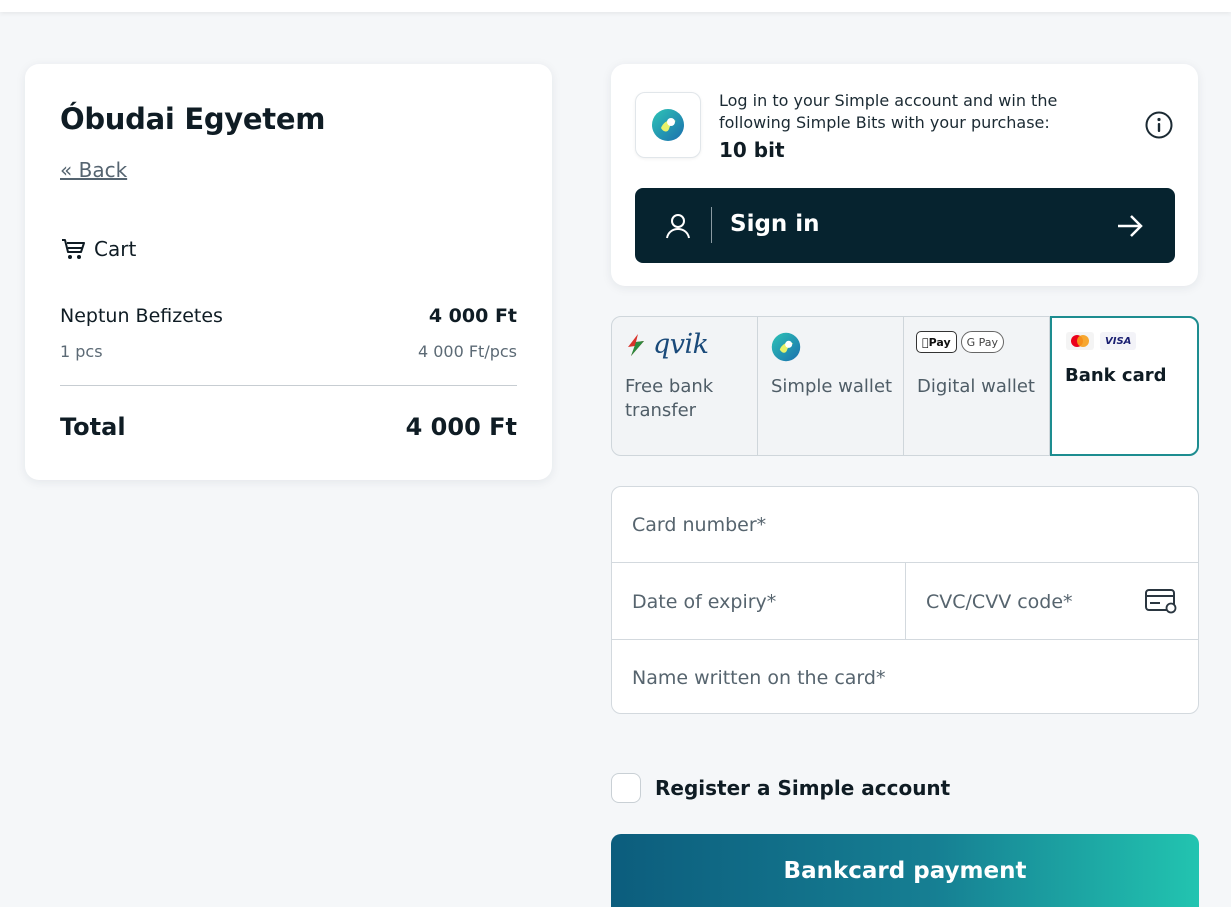 Image resolution: width=1231 pixels, height=907 pixels. Describe the element at coordinates (1161, 601) in the screenshot. I see `card-cvc-icon` at that location.